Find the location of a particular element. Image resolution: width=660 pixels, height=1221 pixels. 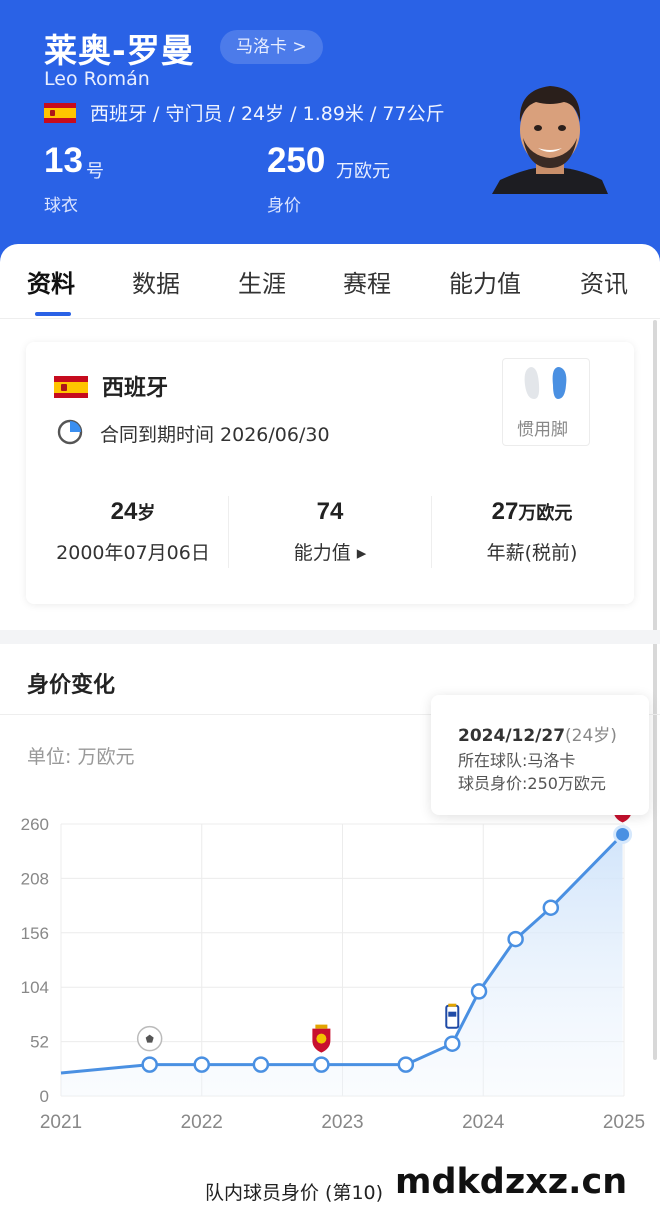

y-tick-label: 208 is located at coordinates (35, 878).